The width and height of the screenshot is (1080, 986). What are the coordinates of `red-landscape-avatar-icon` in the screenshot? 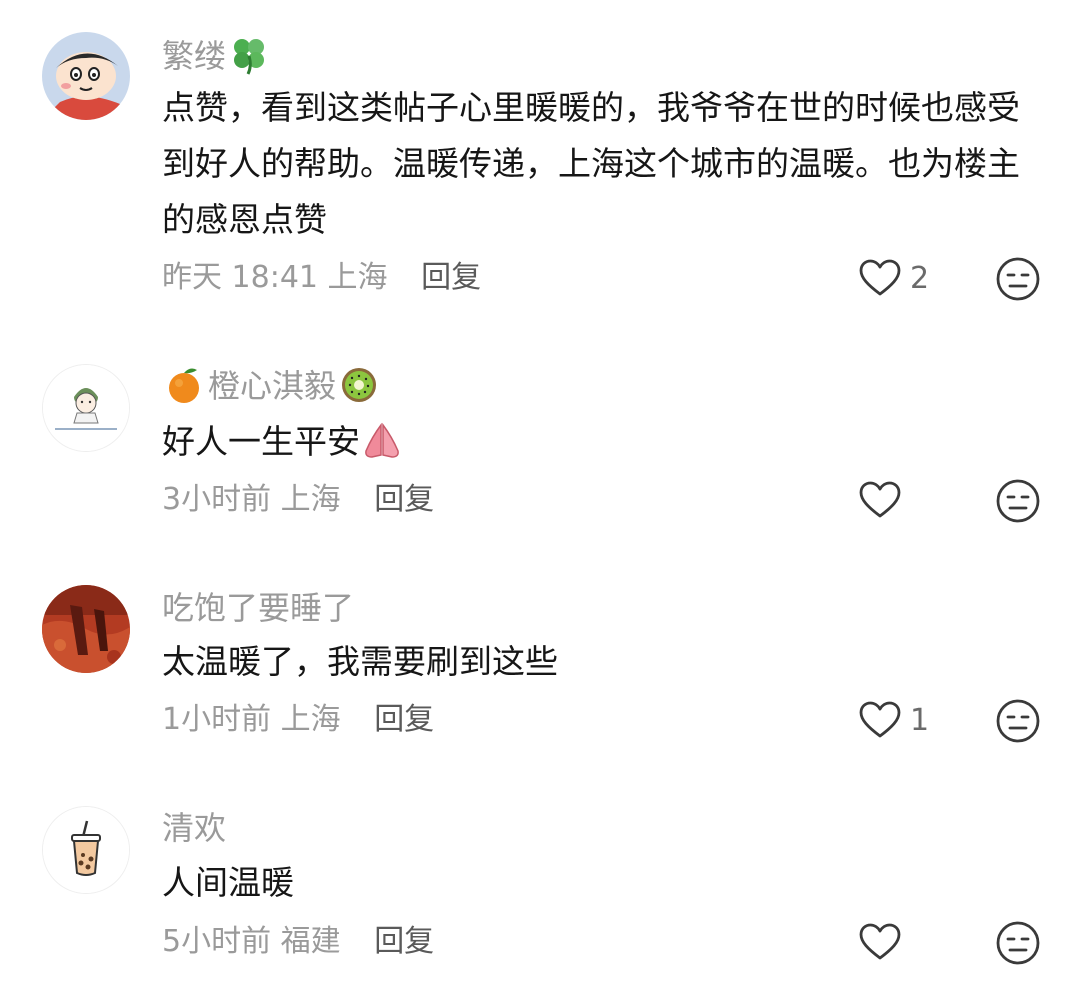 It's located at (86, 629).